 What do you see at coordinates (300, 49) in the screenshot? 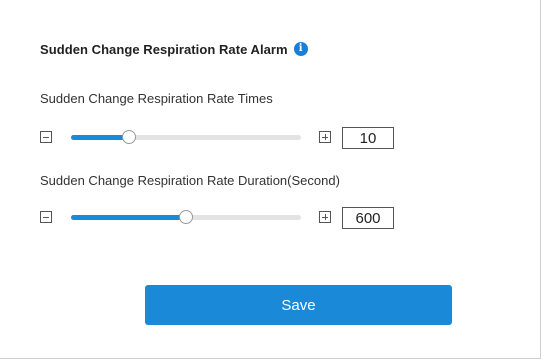
I see `info-icon: i` at bounding box center [300, 49].